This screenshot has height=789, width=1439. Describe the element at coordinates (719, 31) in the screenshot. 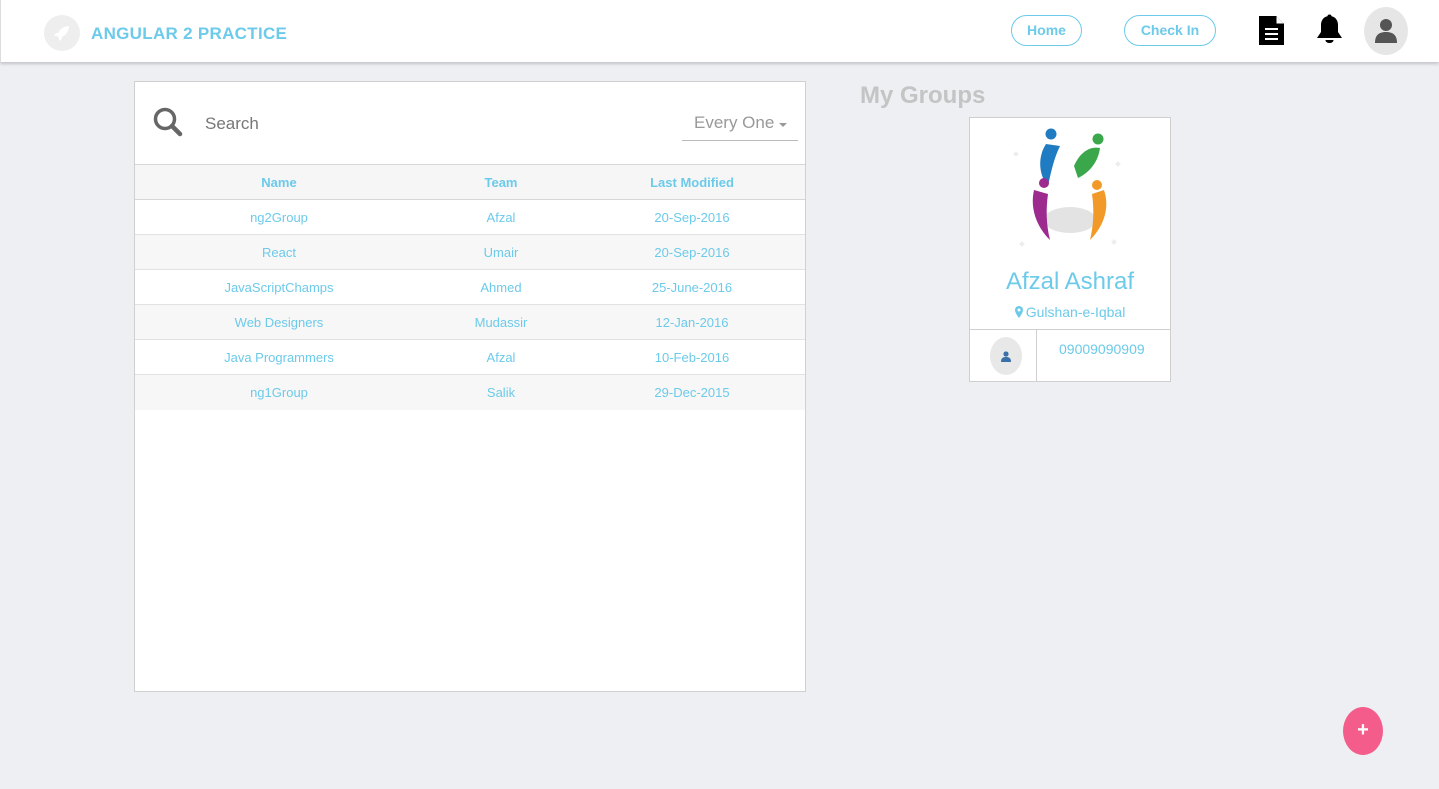

I see `top-navbar: ANGULAR 2 PRACTICE Home Check In` at that location.